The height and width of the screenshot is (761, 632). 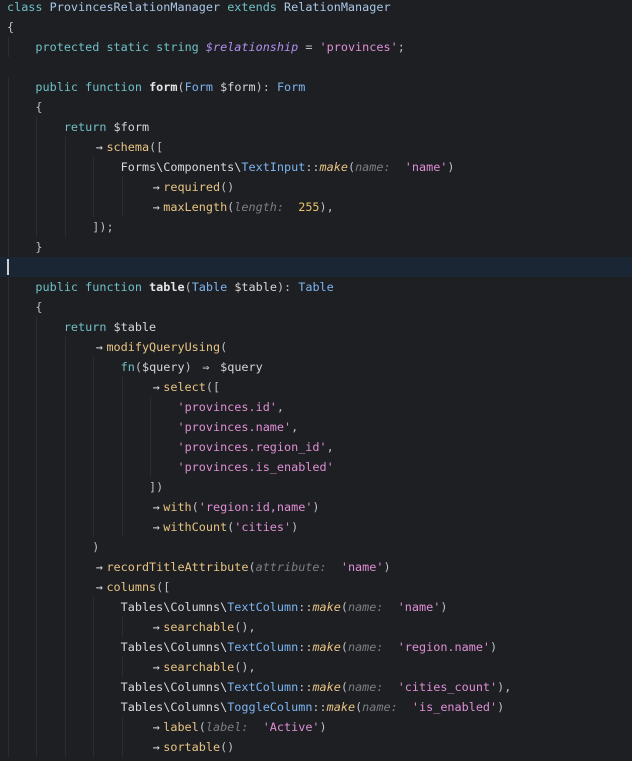 What do you see at coordinates (316, 227) in the screenshot?
I see `code-line: ]);` at bounding box center [316, 227].